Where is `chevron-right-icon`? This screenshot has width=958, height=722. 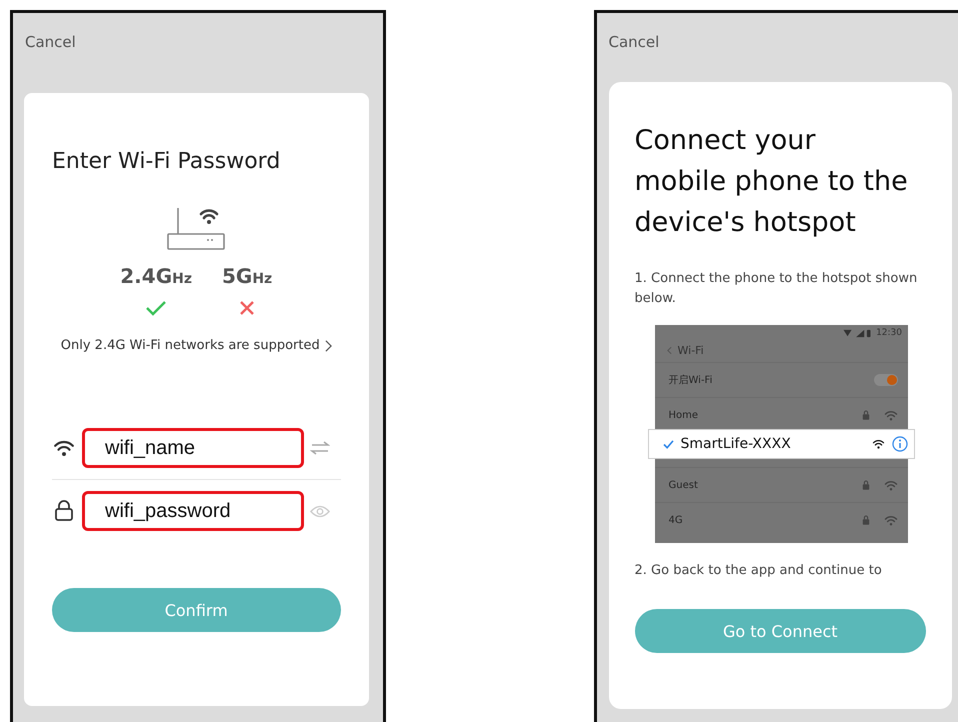
chevron-right-icon is located at coordinates (328, 346).